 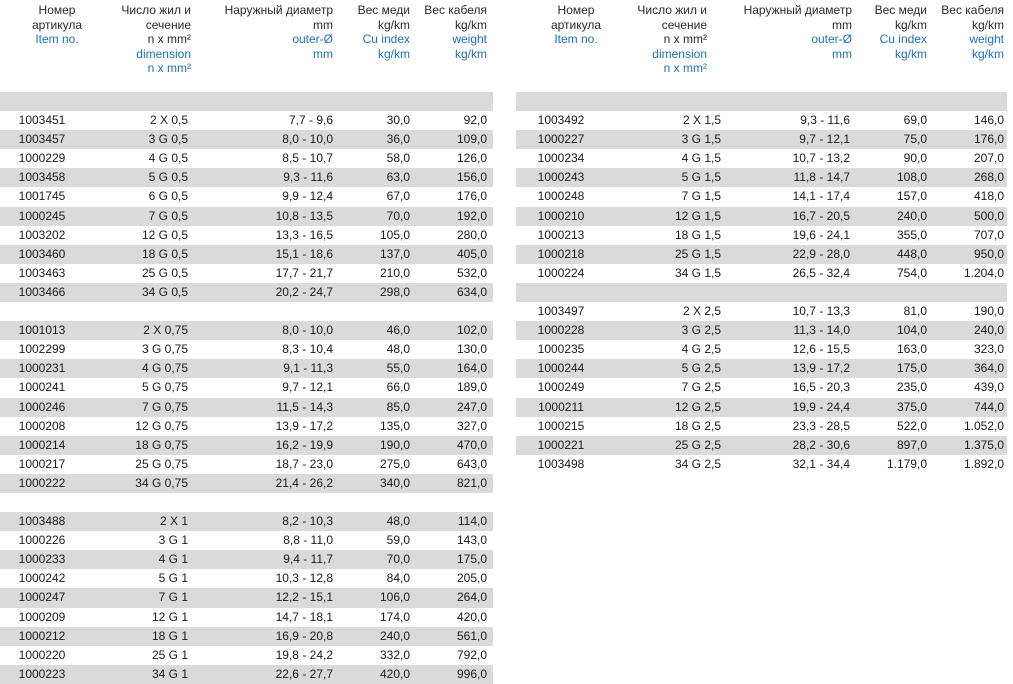 I want to click on cell-weight: 634,0, so click(x=471, y=291).